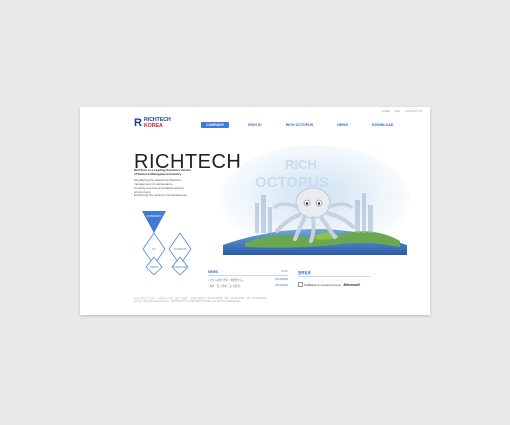 Image resolution: width=510 pixels, height=425 pixels. What do you see at coordinates (402, 111) in the screenshot?
I see `utility-links: HOME MAP CONTACT US` at bounding box center [402, 111].